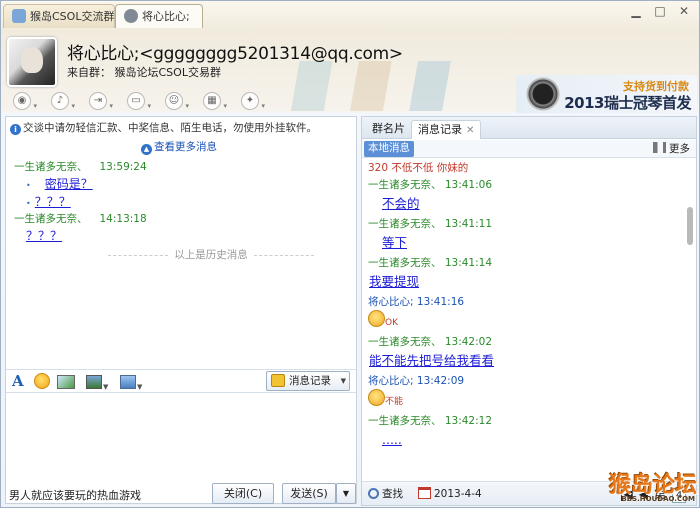 The width and height of the screenshot is (700, 508). I want to click on message-sender: 一生诸多无奈、 14:13:18, so click(80, 219).